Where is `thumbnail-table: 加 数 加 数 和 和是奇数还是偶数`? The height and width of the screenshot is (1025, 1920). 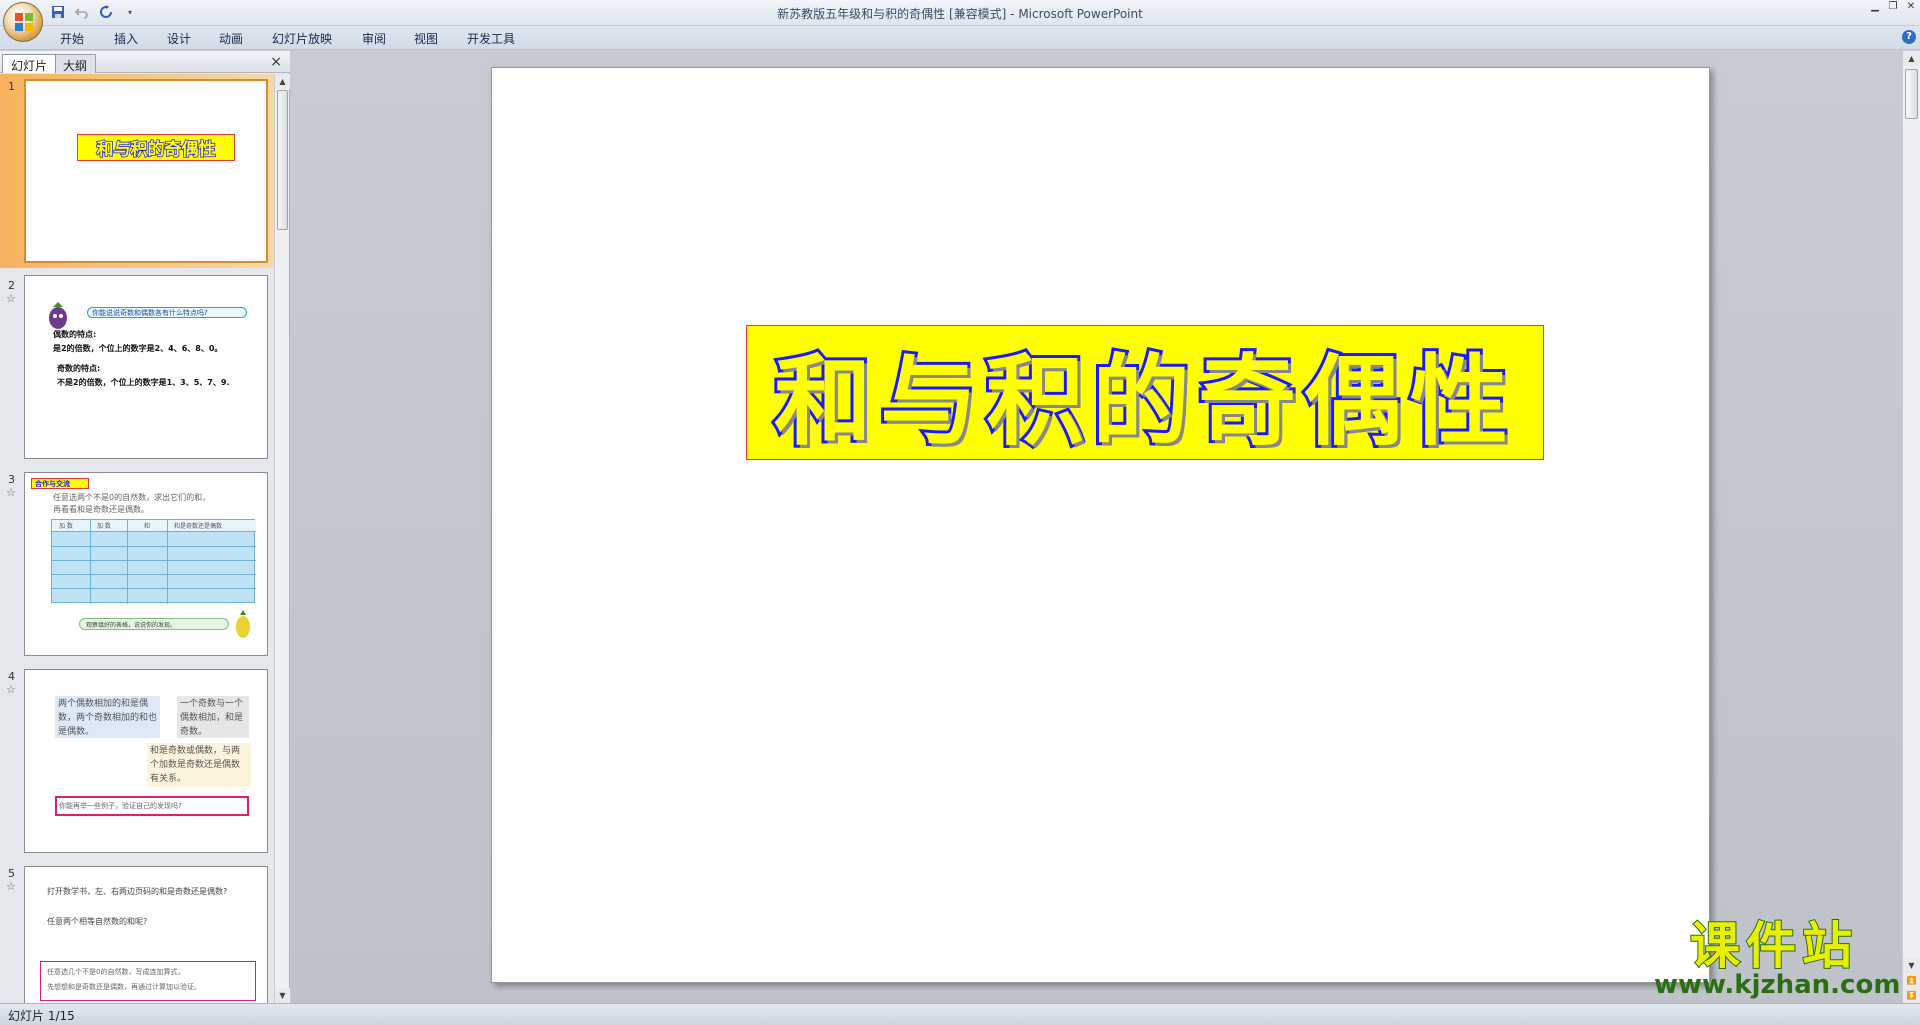 thumbnail-table: 加 数 加 数 和 和是奇数还是偶数 is located at coordinates (153, 561).